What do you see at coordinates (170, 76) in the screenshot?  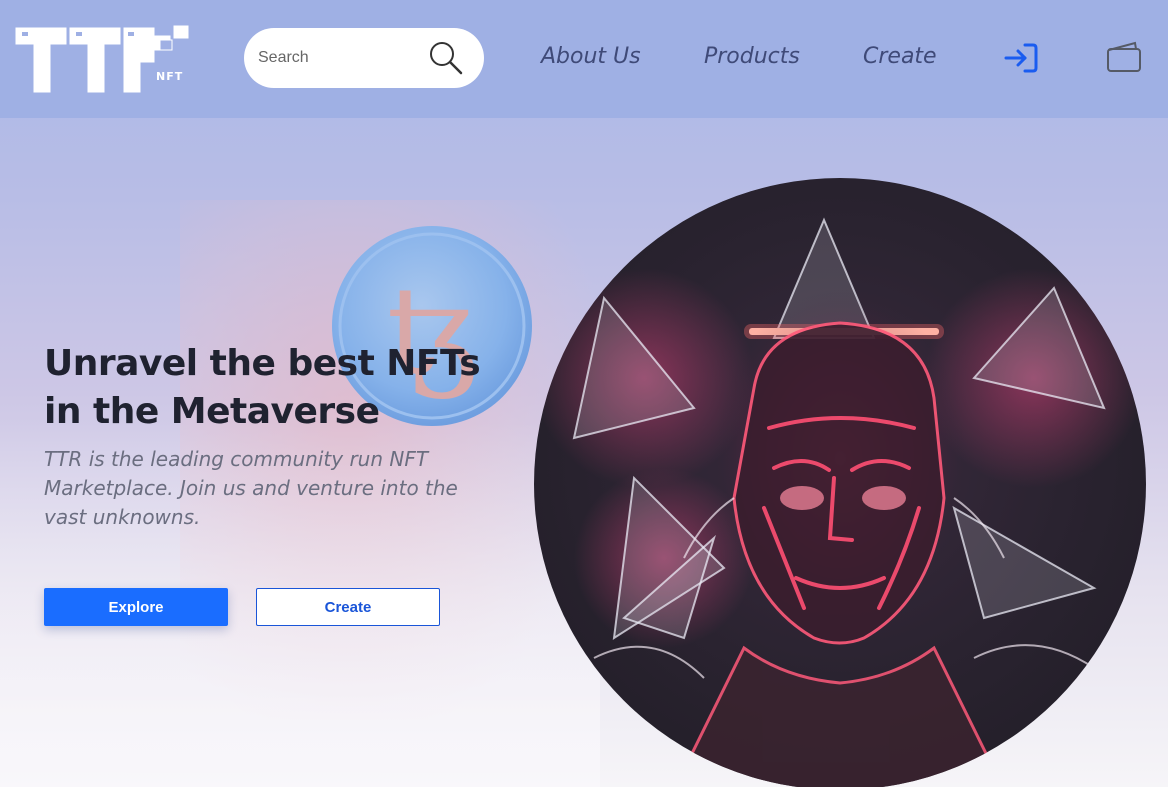 I see `logo-sub: NFT` at bounding box center [170, 76].